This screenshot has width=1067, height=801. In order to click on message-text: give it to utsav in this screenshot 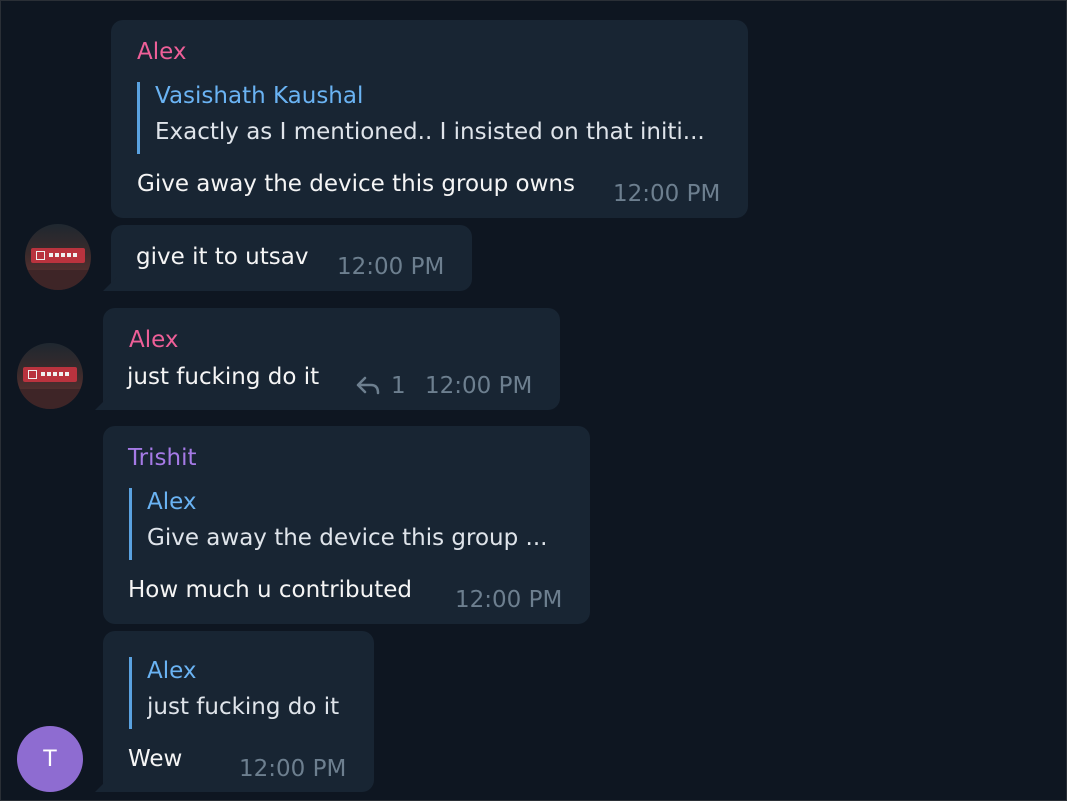, I will do `click(222, 257)`.